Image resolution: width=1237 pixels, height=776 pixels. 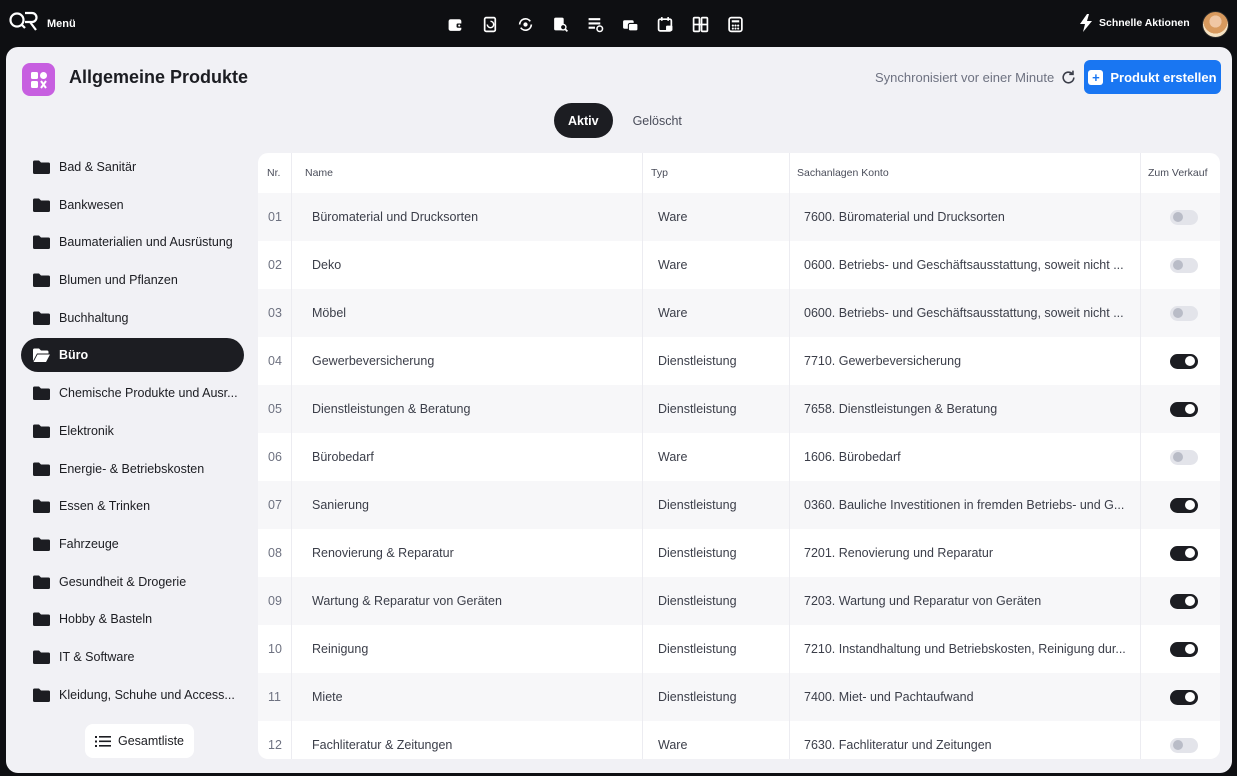 I want to click on cell-name: Wartung & Reparatur von Geräten, so click(x=467, y=601).